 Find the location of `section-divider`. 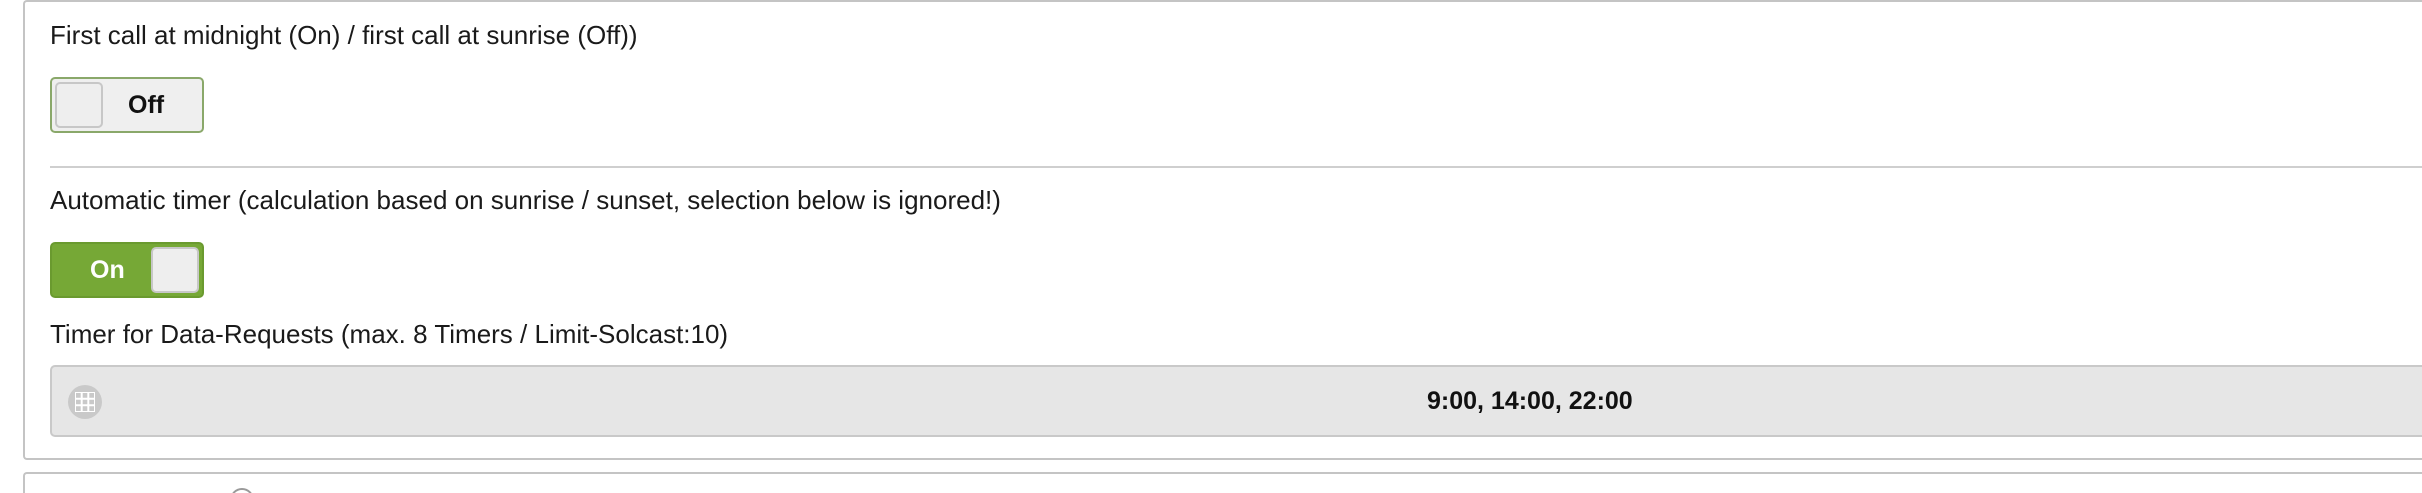

section-divider is located at coordinates (1236, 167).